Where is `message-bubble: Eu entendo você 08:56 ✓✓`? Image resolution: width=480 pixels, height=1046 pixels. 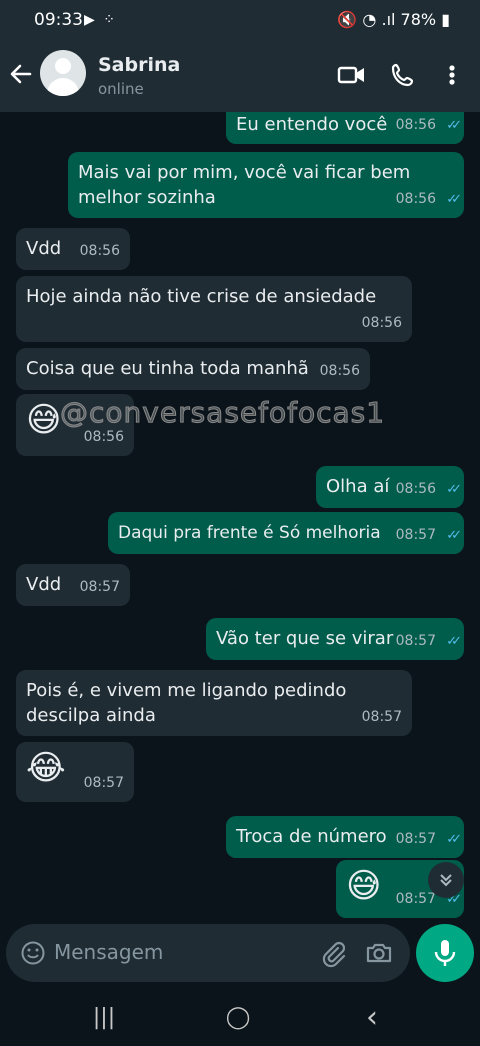
message-bubble: Eu entendo você 08:56 ✓✓ is located at coordinates (345, 128).